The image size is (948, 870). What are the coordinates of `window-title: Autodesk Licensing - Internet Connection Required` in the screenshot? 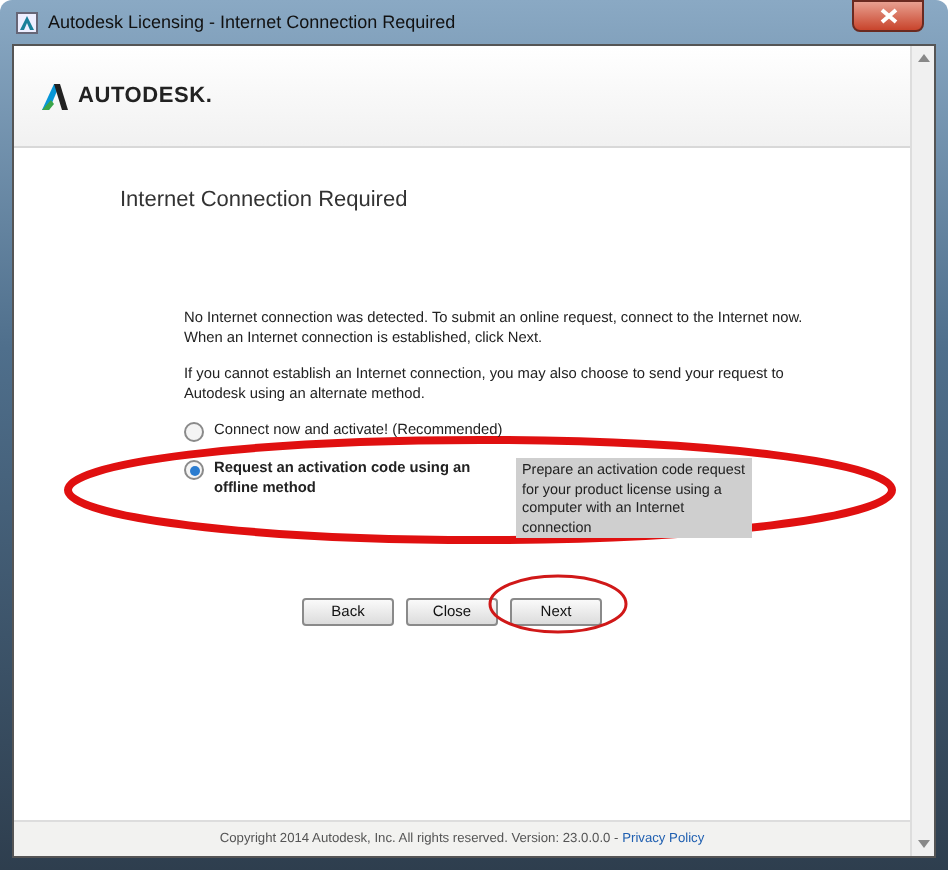 It's located at (253, 22).